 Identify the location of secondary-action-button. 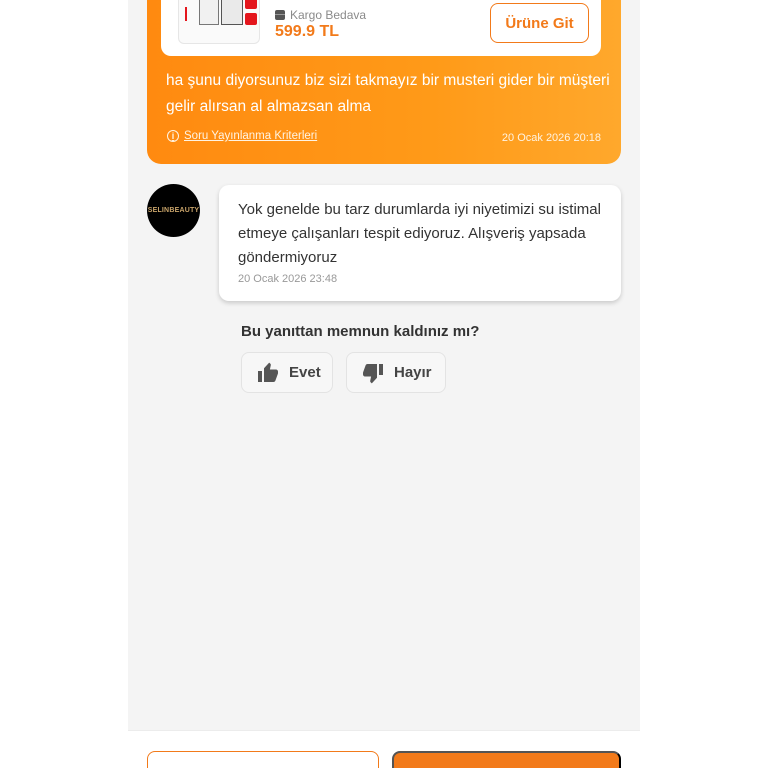
(263, 759).